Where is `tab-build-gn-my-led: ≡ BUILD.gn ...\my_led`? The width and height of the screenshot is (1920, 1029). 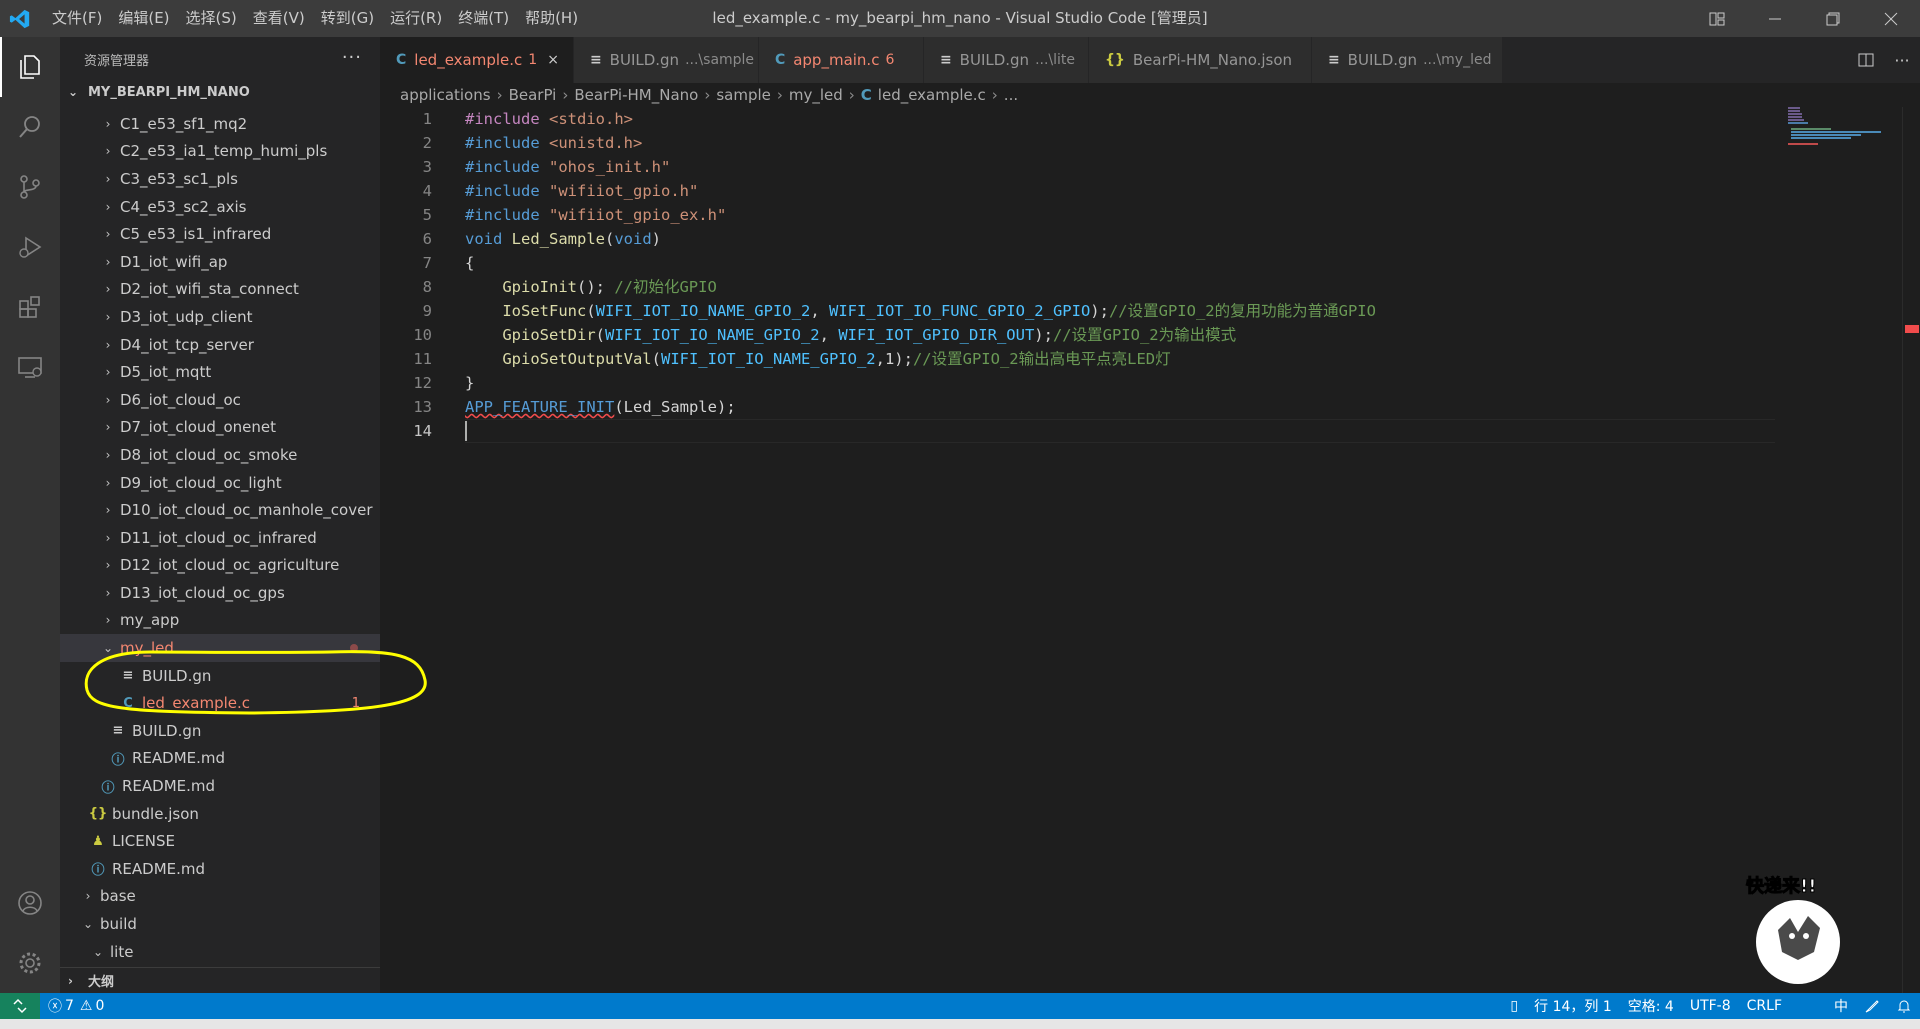 tab-build-gn-my-led: ≡ BUILD.gn ...\my_led is located at coordinates (1407, 60).